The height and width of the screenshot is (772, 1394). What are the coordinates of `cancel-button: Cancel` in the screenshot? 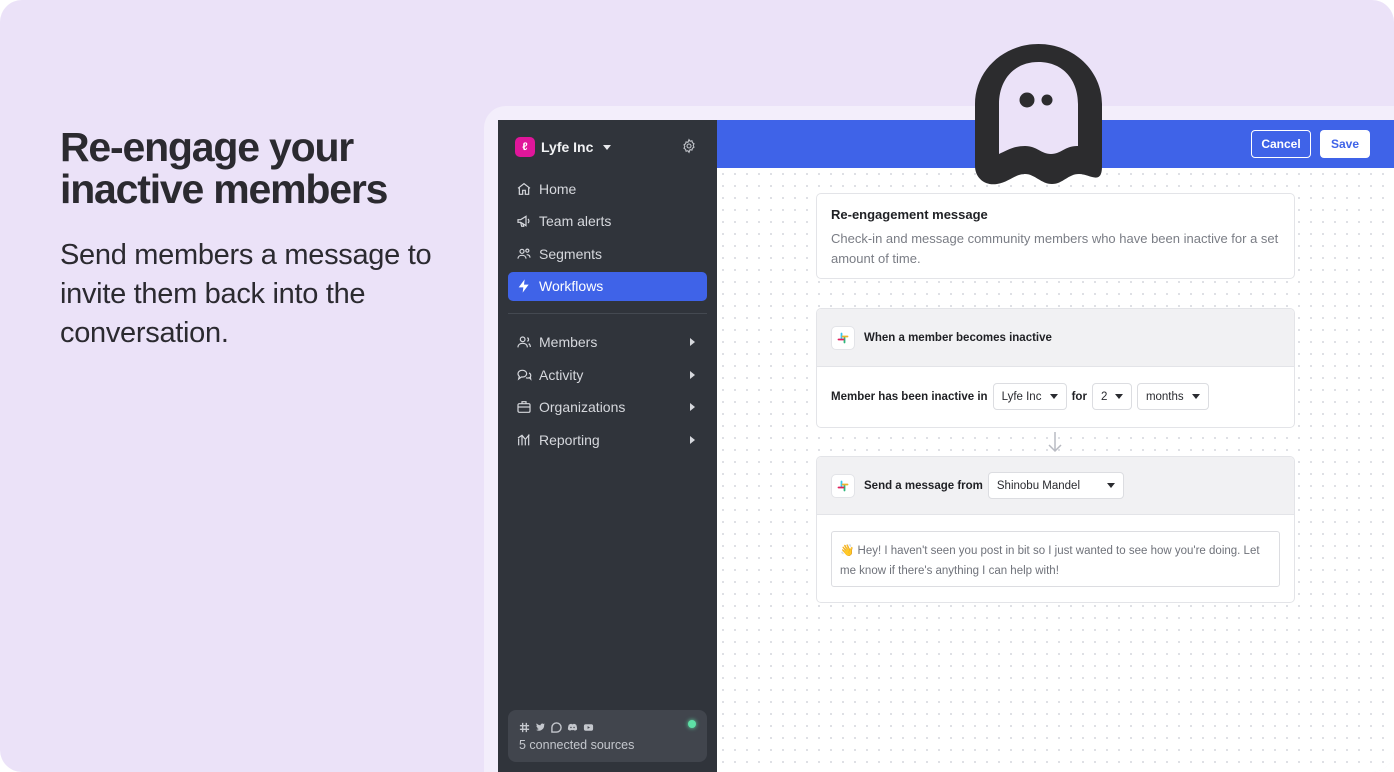 It's located at (1281, 144).